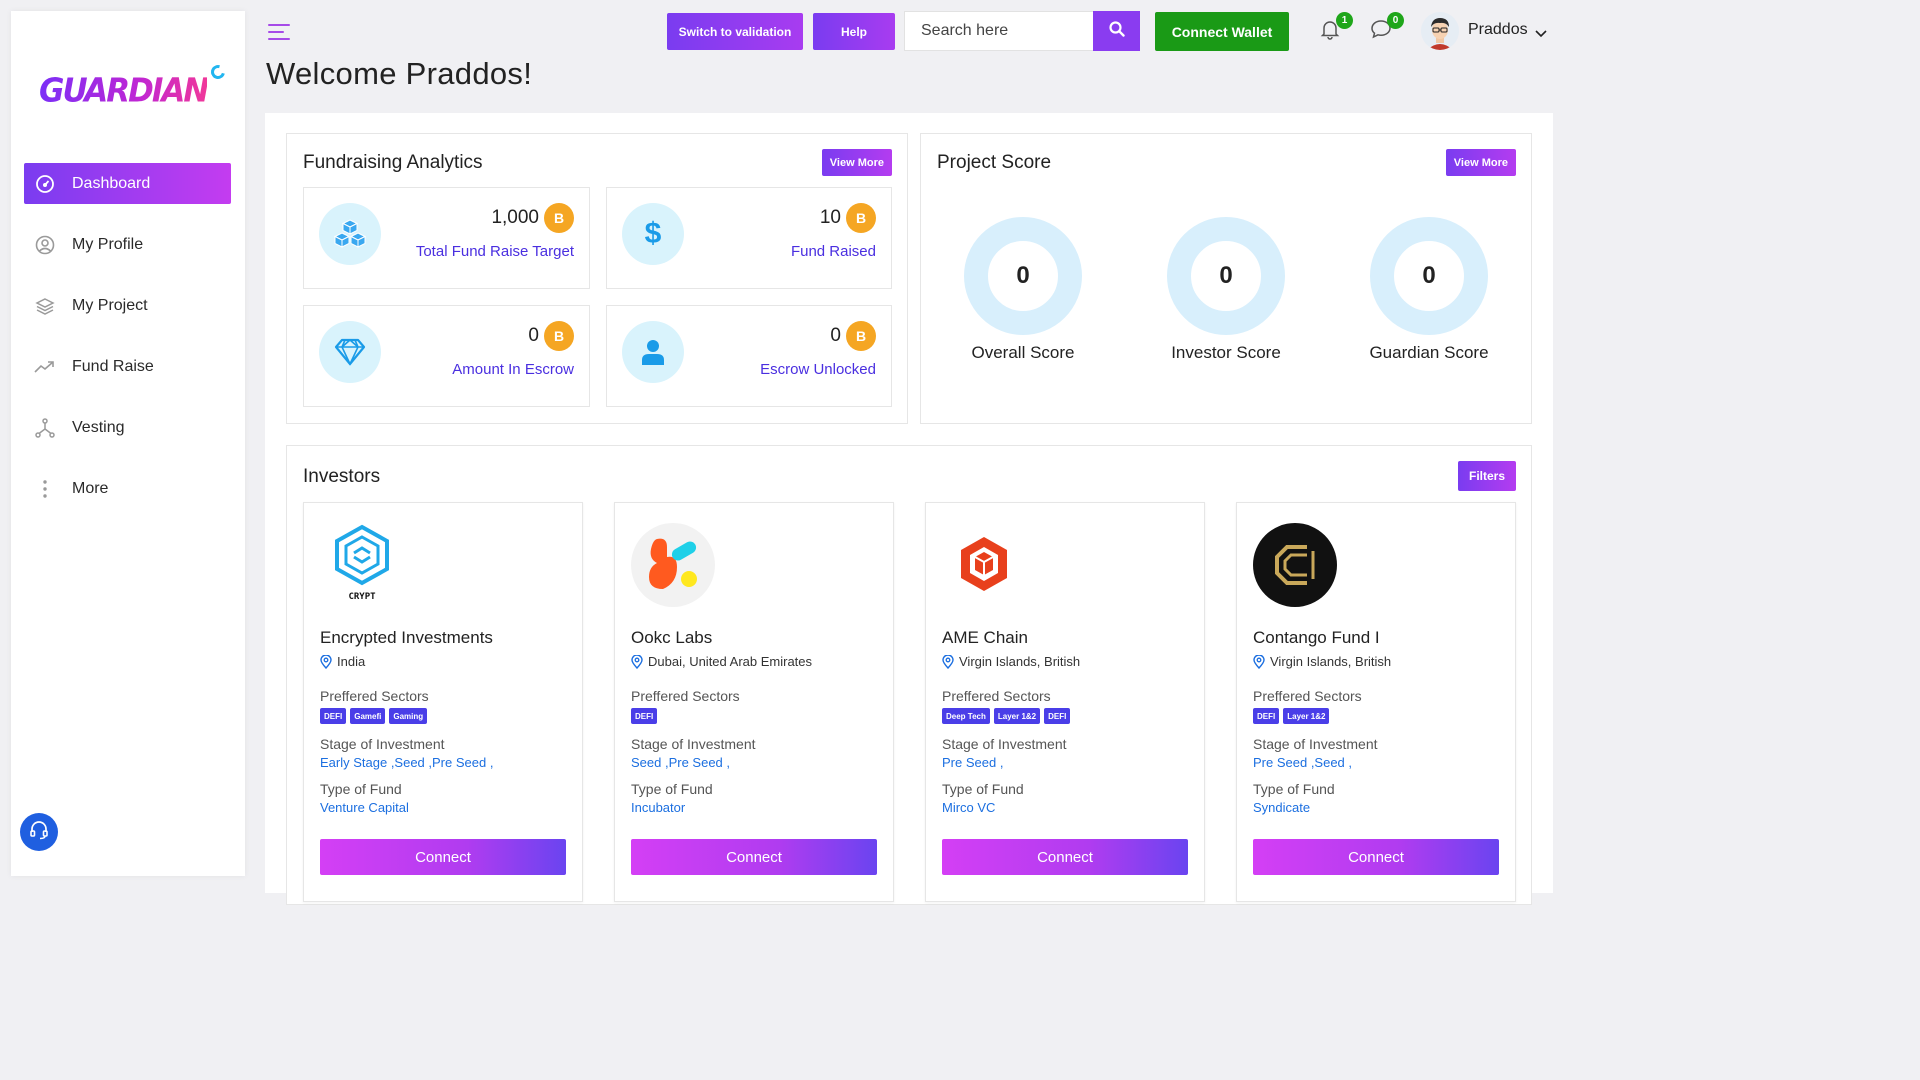 The image size is (1920, 1080). Describe the element at coordinates (966, 716) in the screenshot. I see `sector-tag: Deep Tech` at that location.